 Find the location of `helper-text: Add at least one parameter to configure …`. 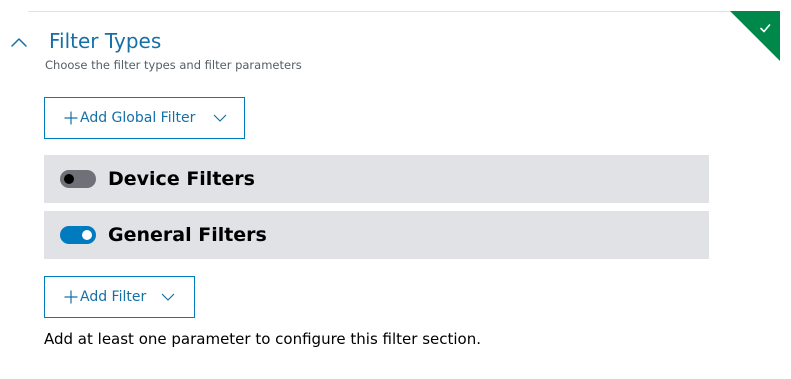

helper-text: Add at least one parameter to configure … is located at coordinates (262, 339).